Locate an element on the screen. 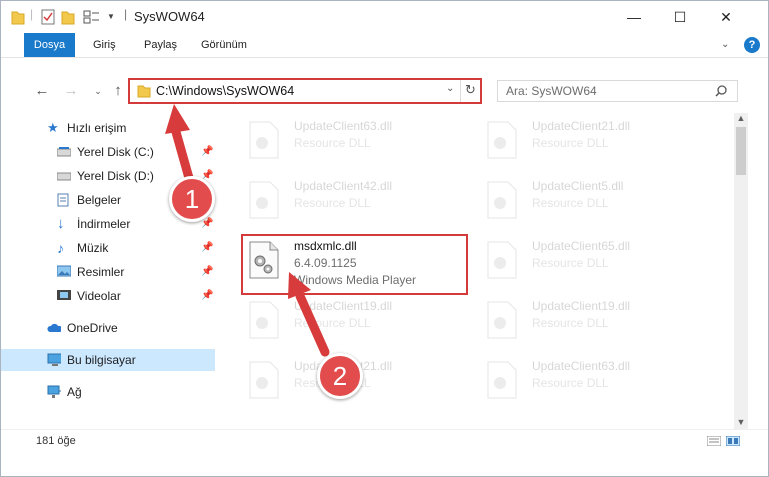 The image size is (769, 477). step-2-callout: 2 is located at coordinates (340, 376).